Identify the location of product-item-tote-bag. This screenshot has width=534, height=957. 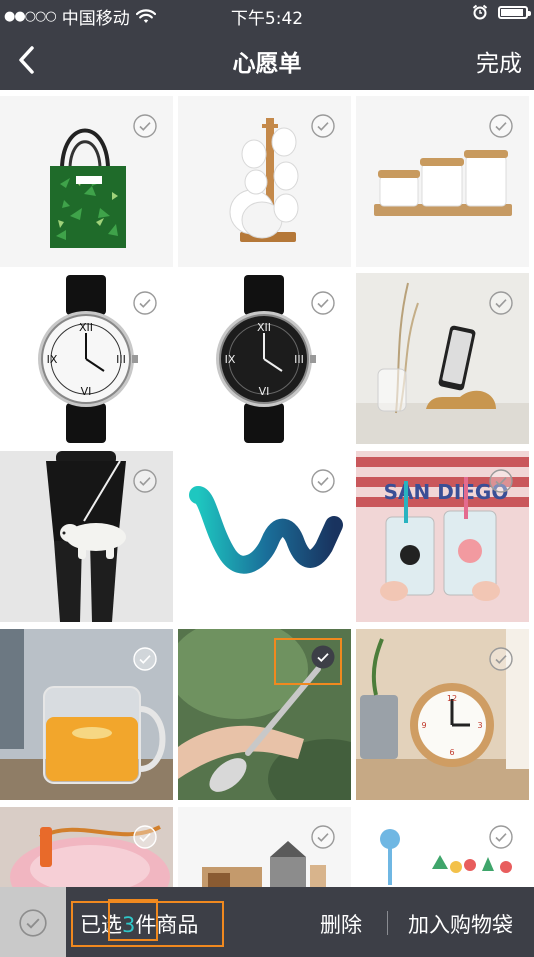
(86, 181).